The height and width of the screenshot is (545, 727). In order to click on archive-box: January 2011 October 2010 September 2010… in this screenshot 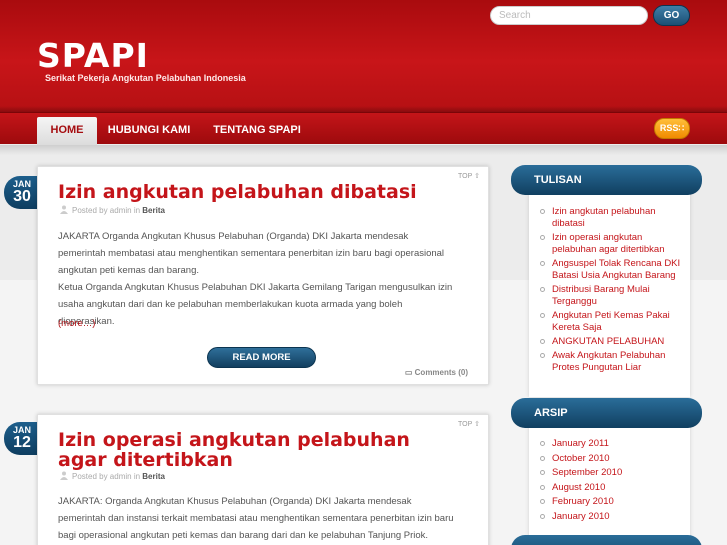, I will do `click(609, 480)`.